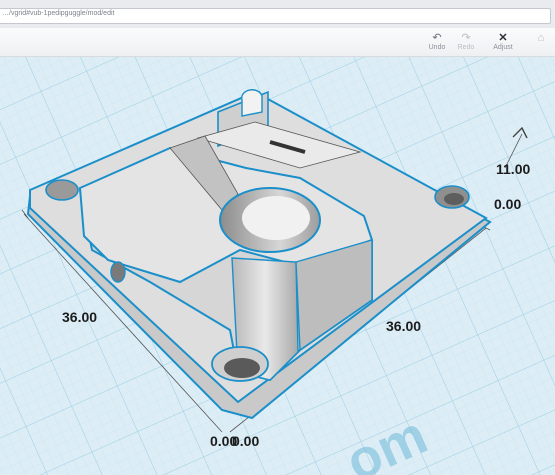 This screenshot has height=475, width=555. Describe the element at coordinates (466, 38) in the screenshot. I see `redo-icon: ↷` at that location.